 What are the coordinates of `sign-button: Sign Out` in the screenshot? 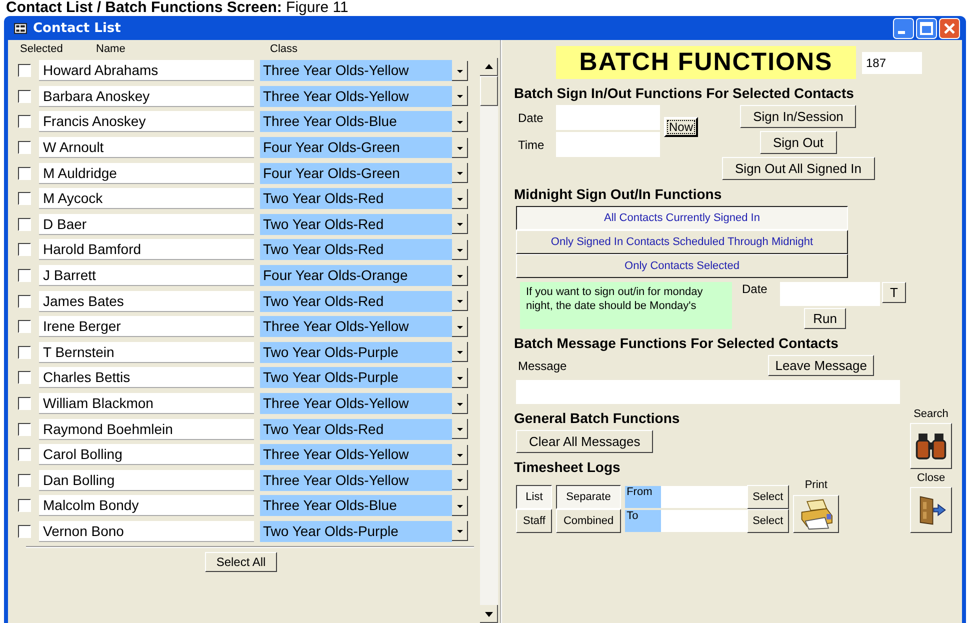 It's located at (798, 142).